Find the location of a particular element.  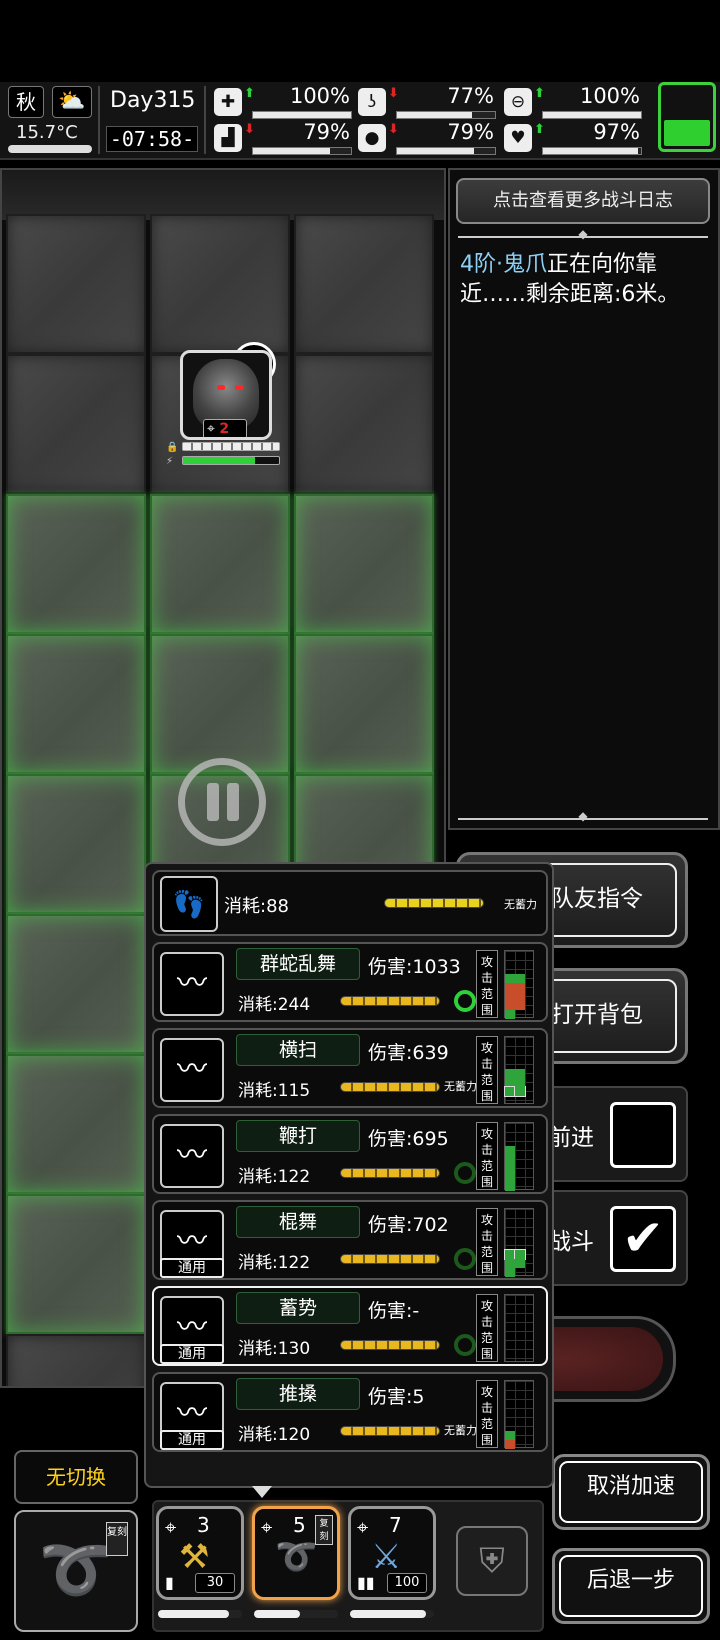

skill-cost: 消耗:122 is located at coordinates (274, 1177).